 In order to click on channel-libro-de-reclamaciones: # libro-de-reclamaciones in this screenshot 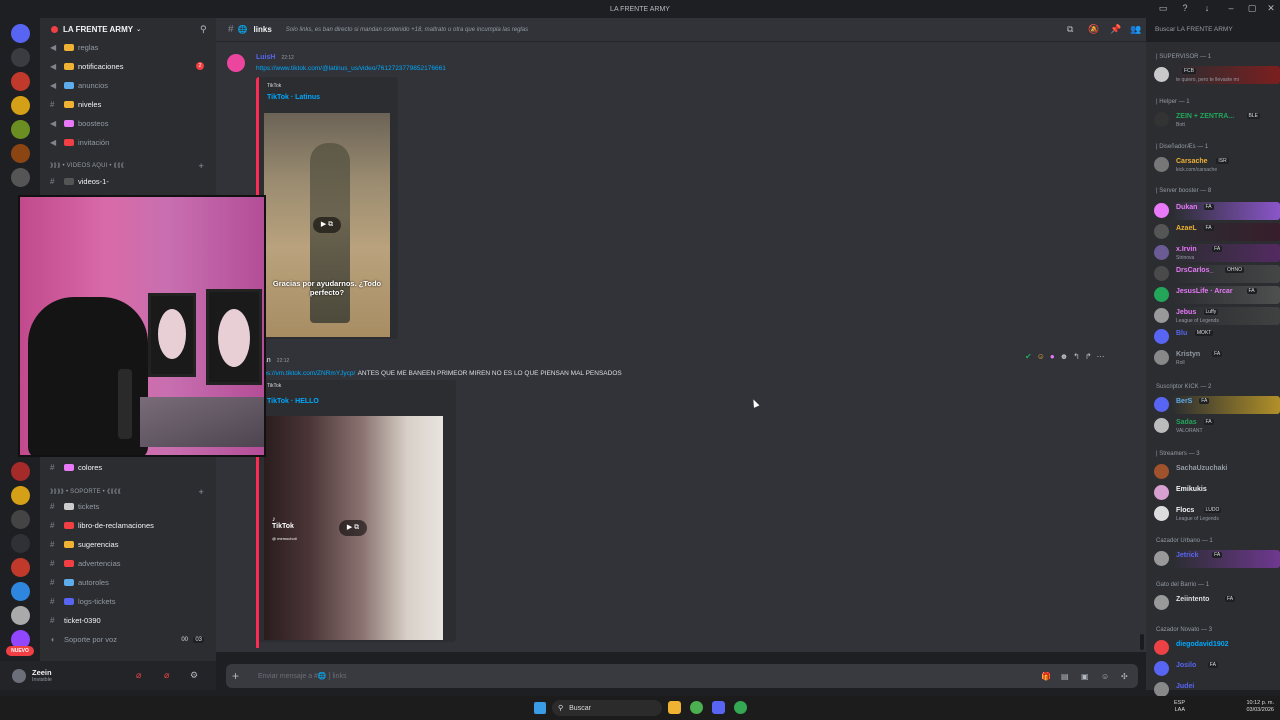, I will do `click(130, 525)`.